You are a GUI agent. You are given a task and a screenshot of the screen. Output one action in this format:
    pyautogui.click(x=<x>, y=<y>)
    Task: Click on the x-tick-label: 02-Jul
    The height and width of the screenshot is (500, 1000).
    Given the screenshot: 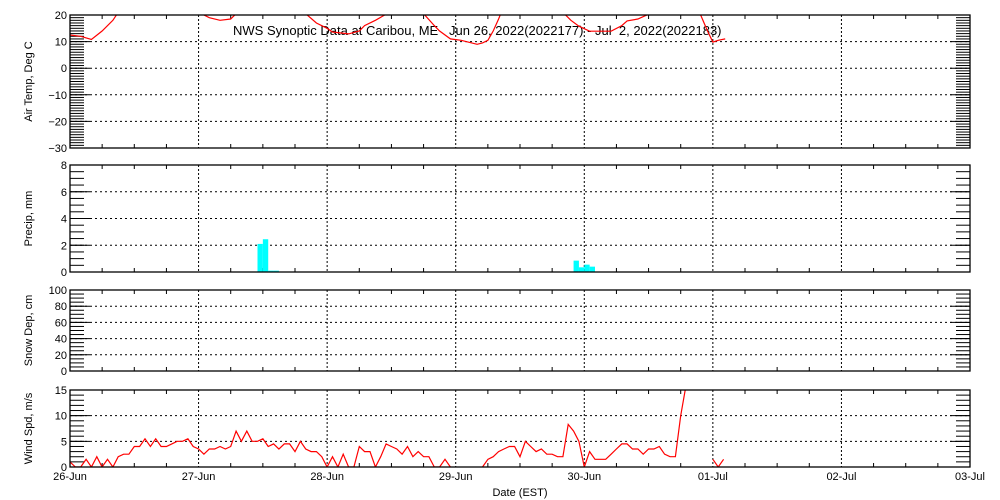 What is the action you would take?
    pyautogui.click(x=841, y=477)
    